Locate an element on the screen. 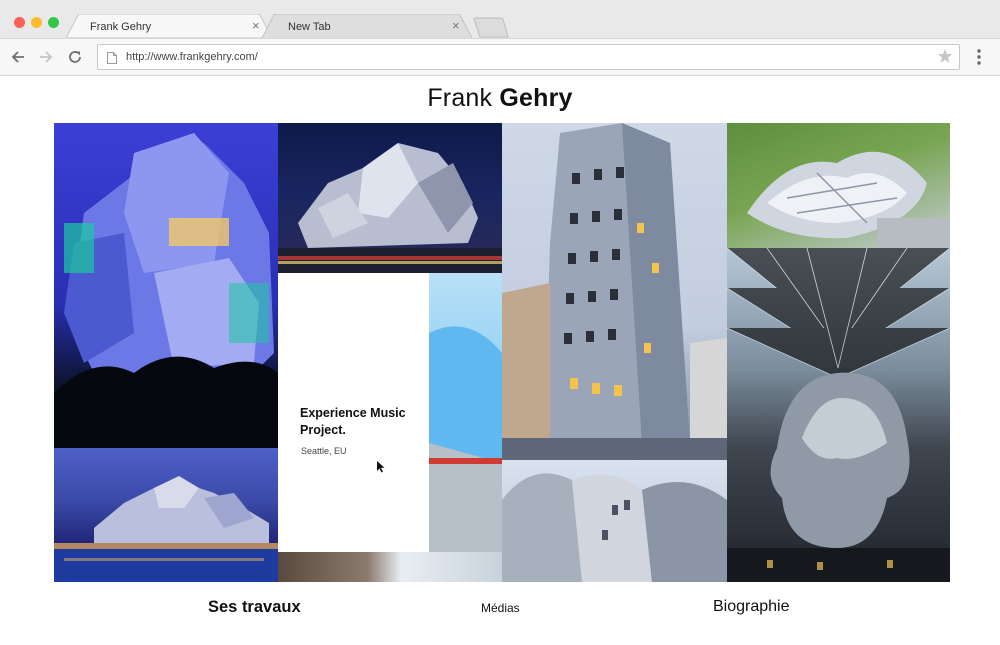 The height and width of the screenshot is (645, 1000). photo-steel-facade is located at coordinates (614, 521).